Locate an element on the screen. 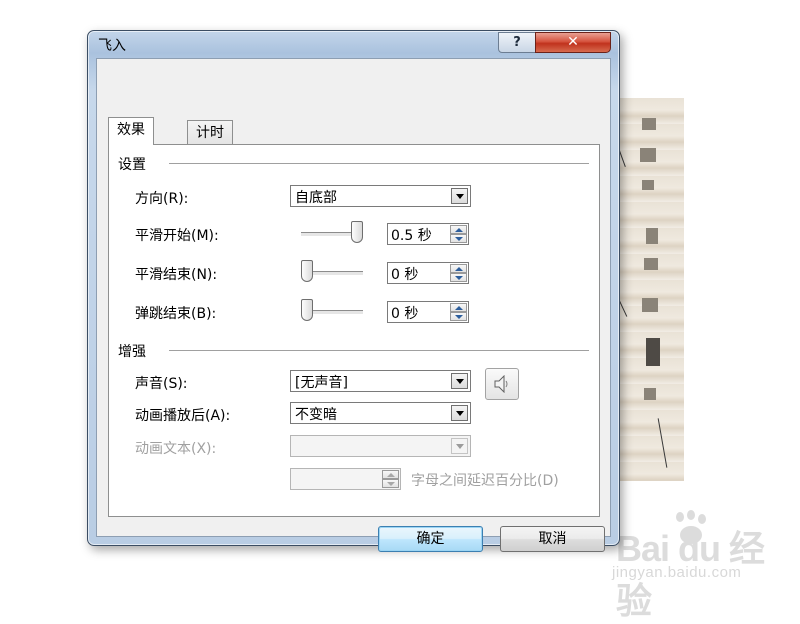 This screenshot has height=624, width=800. settings-heading: 设置 is located at coordinates (132, 165).